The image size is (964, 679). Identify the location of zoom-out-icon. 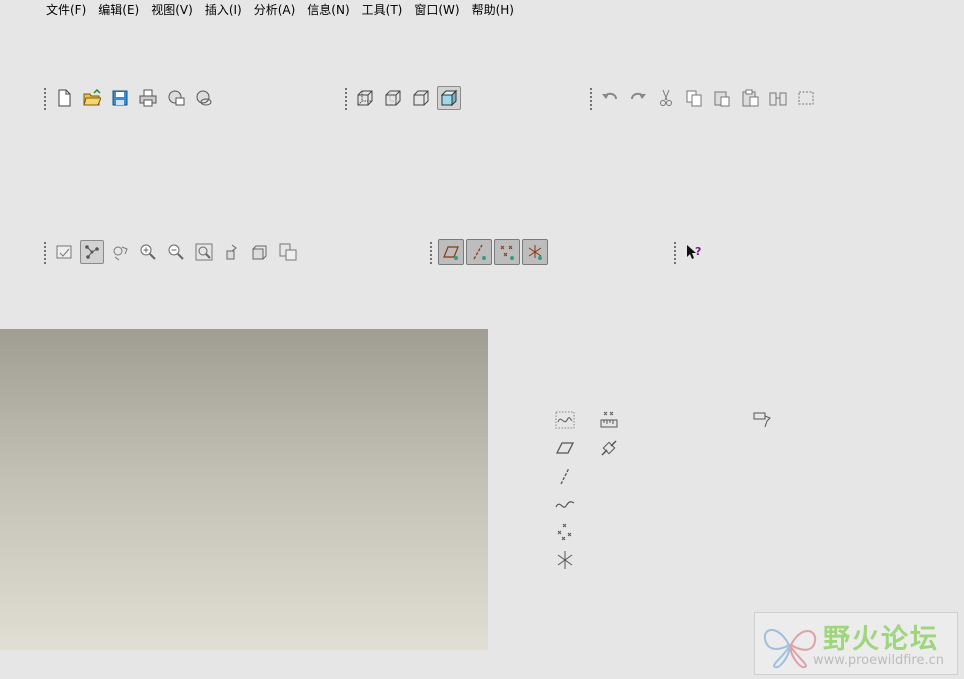
(176, 252).